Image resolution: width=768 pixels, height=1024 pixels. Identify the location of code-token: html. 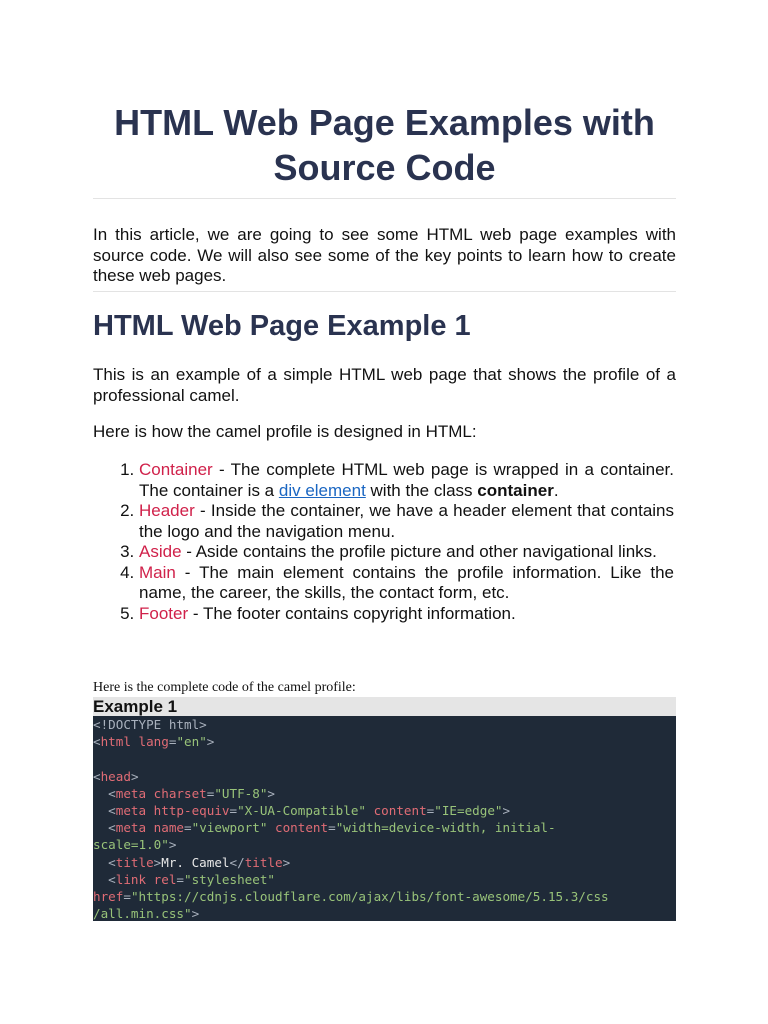
(119, 742).